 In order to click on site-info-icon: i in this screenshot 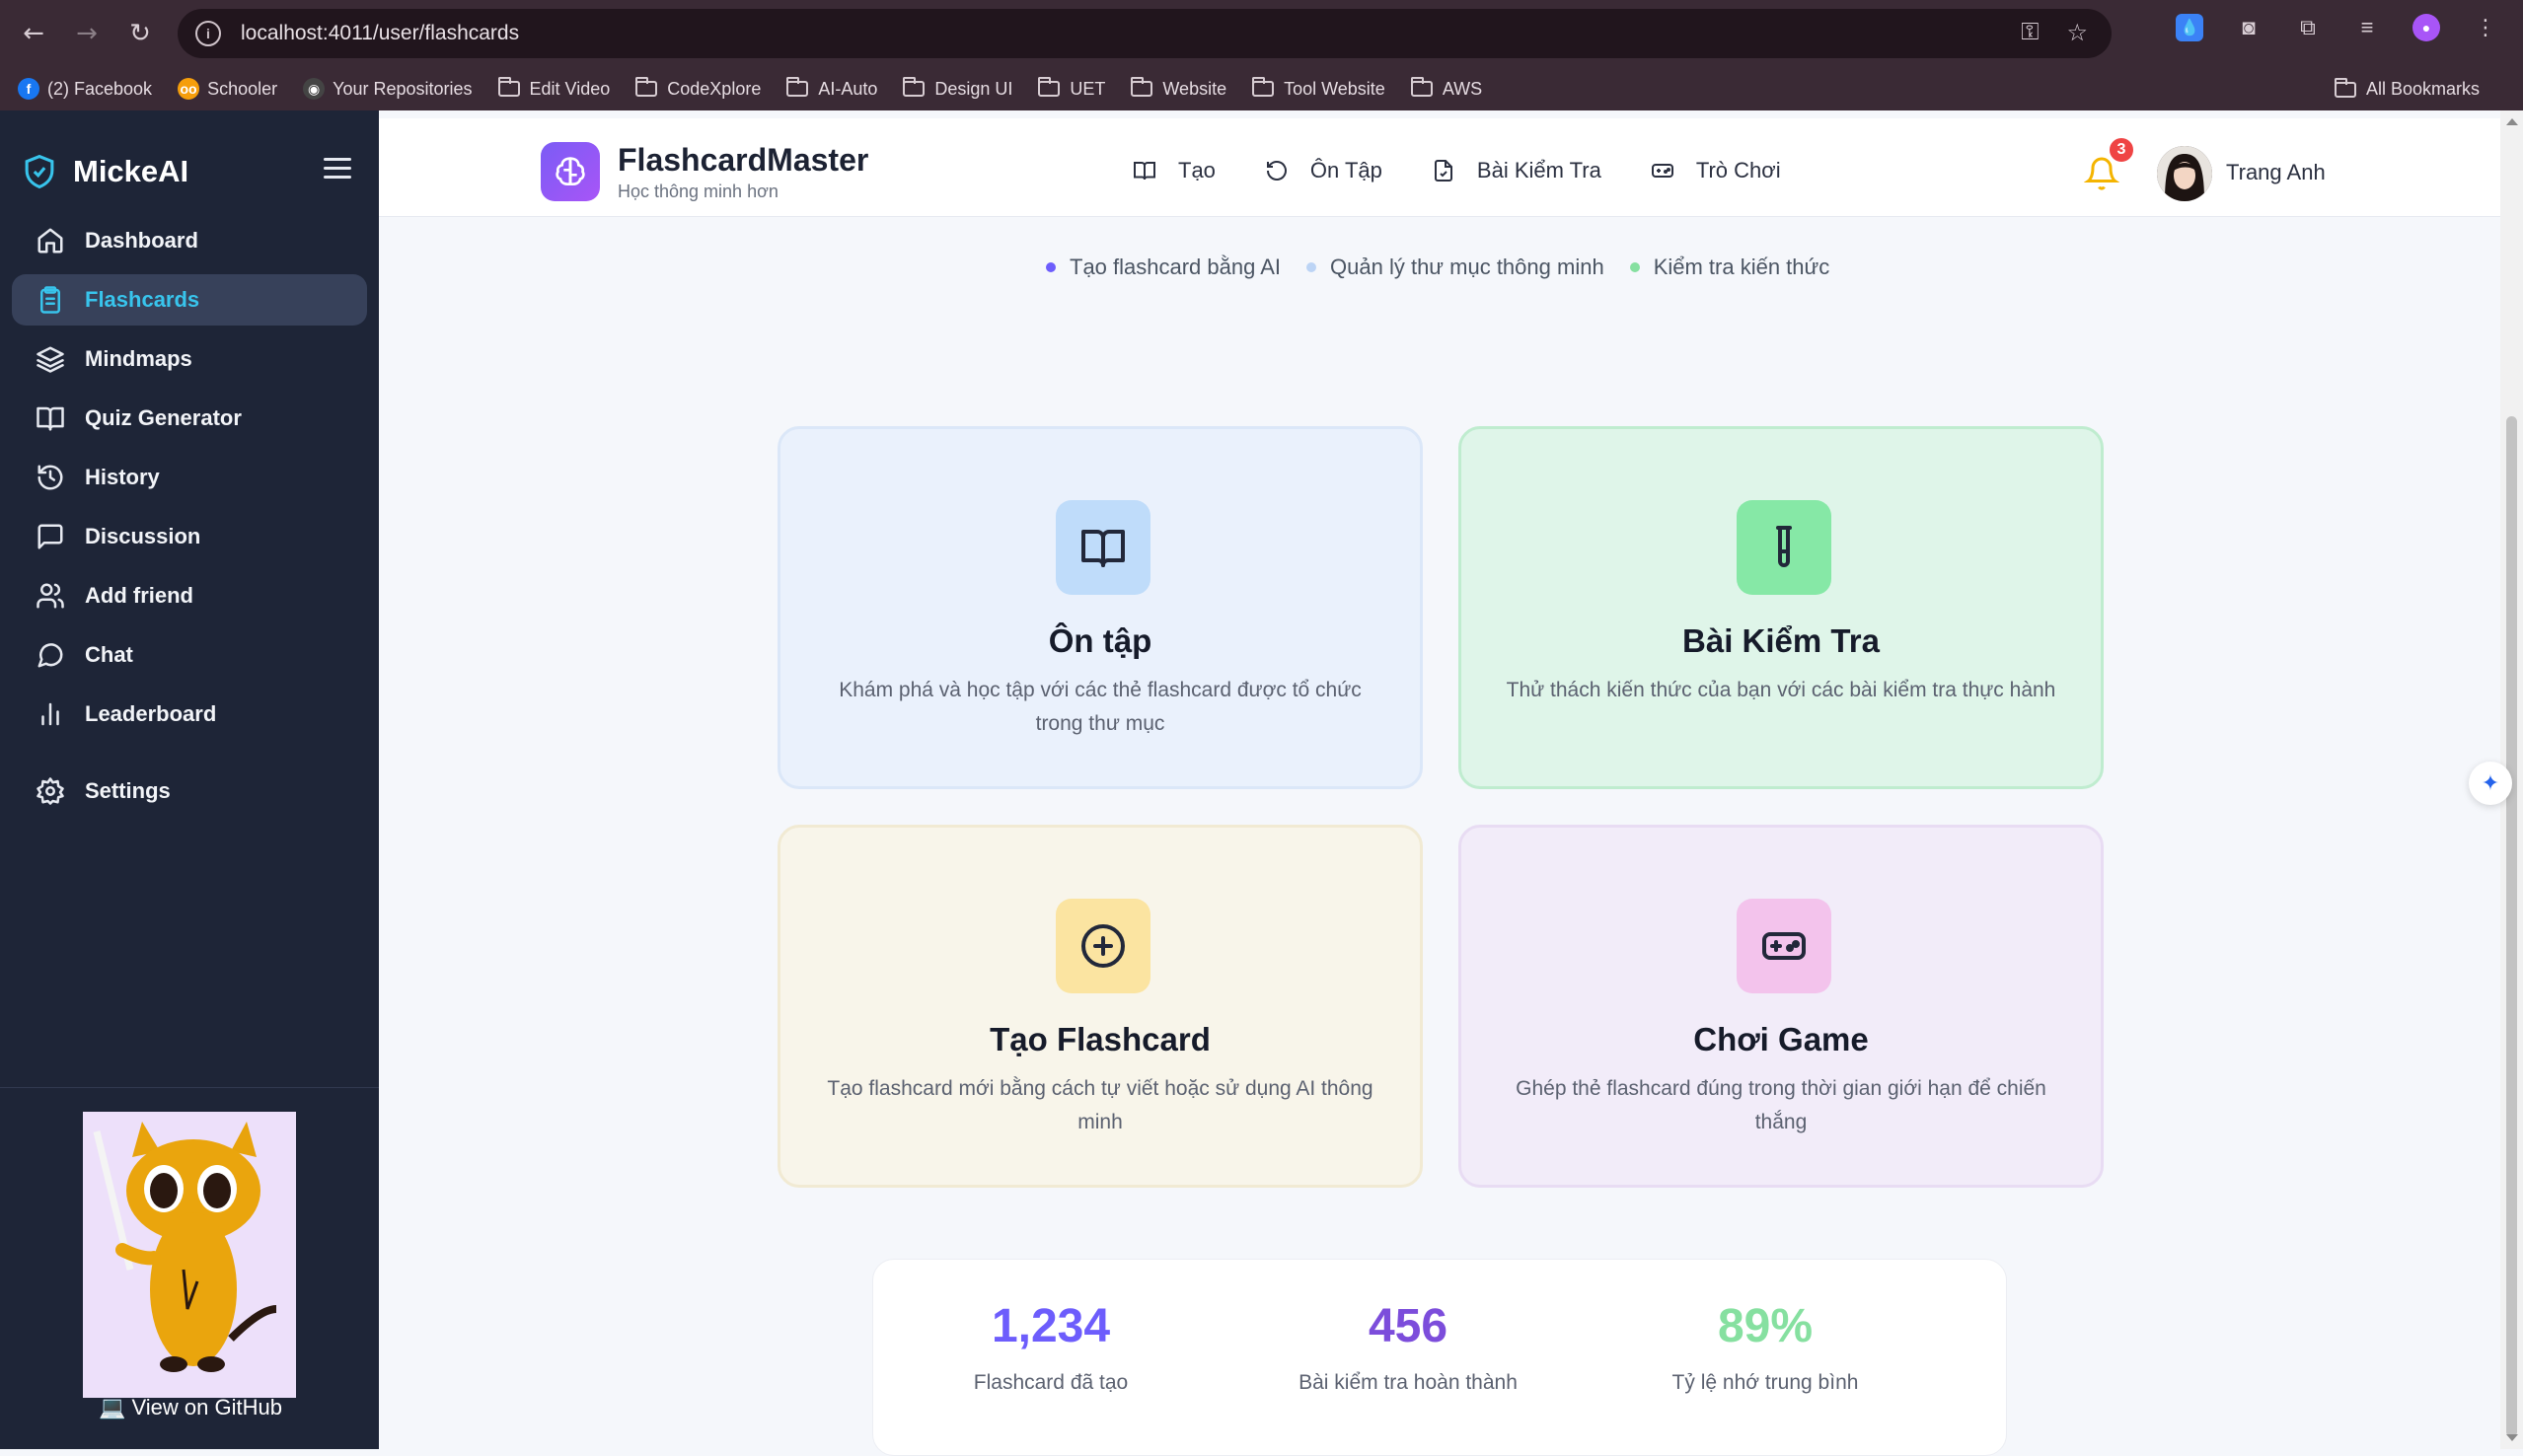, I will do `click(208, 33)`.